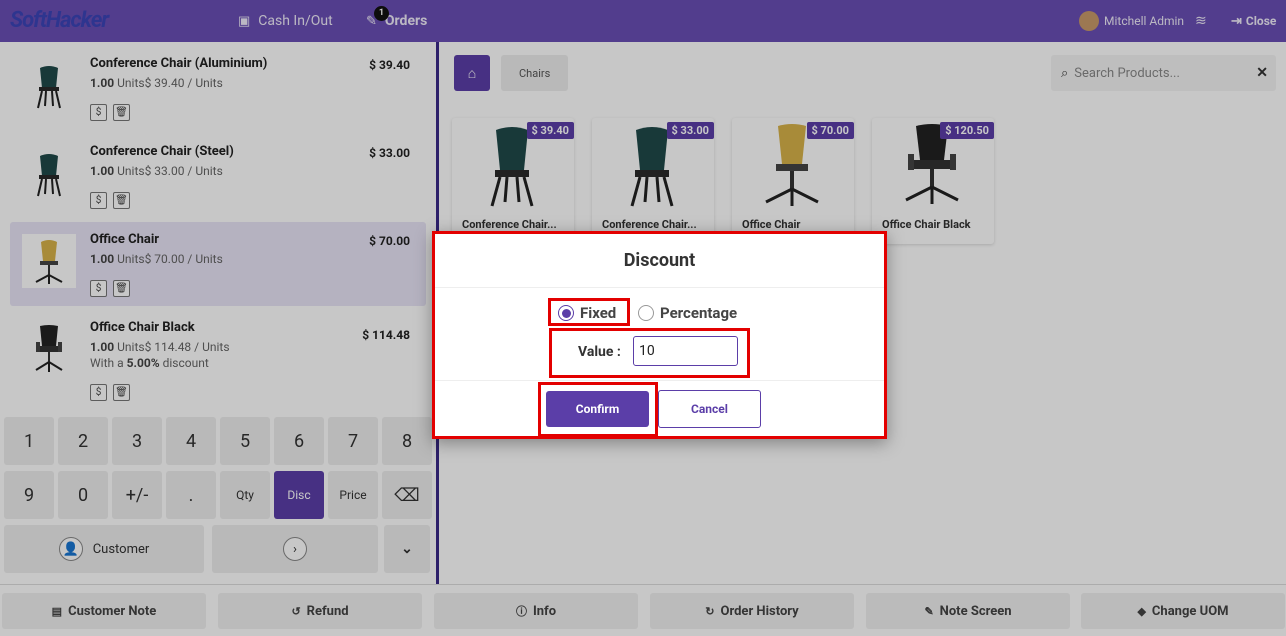 The image size is (1286, 636). Describe the element at coordinates (646, 313) in the screenshot. I see `radio-unselected-icon` at that location.